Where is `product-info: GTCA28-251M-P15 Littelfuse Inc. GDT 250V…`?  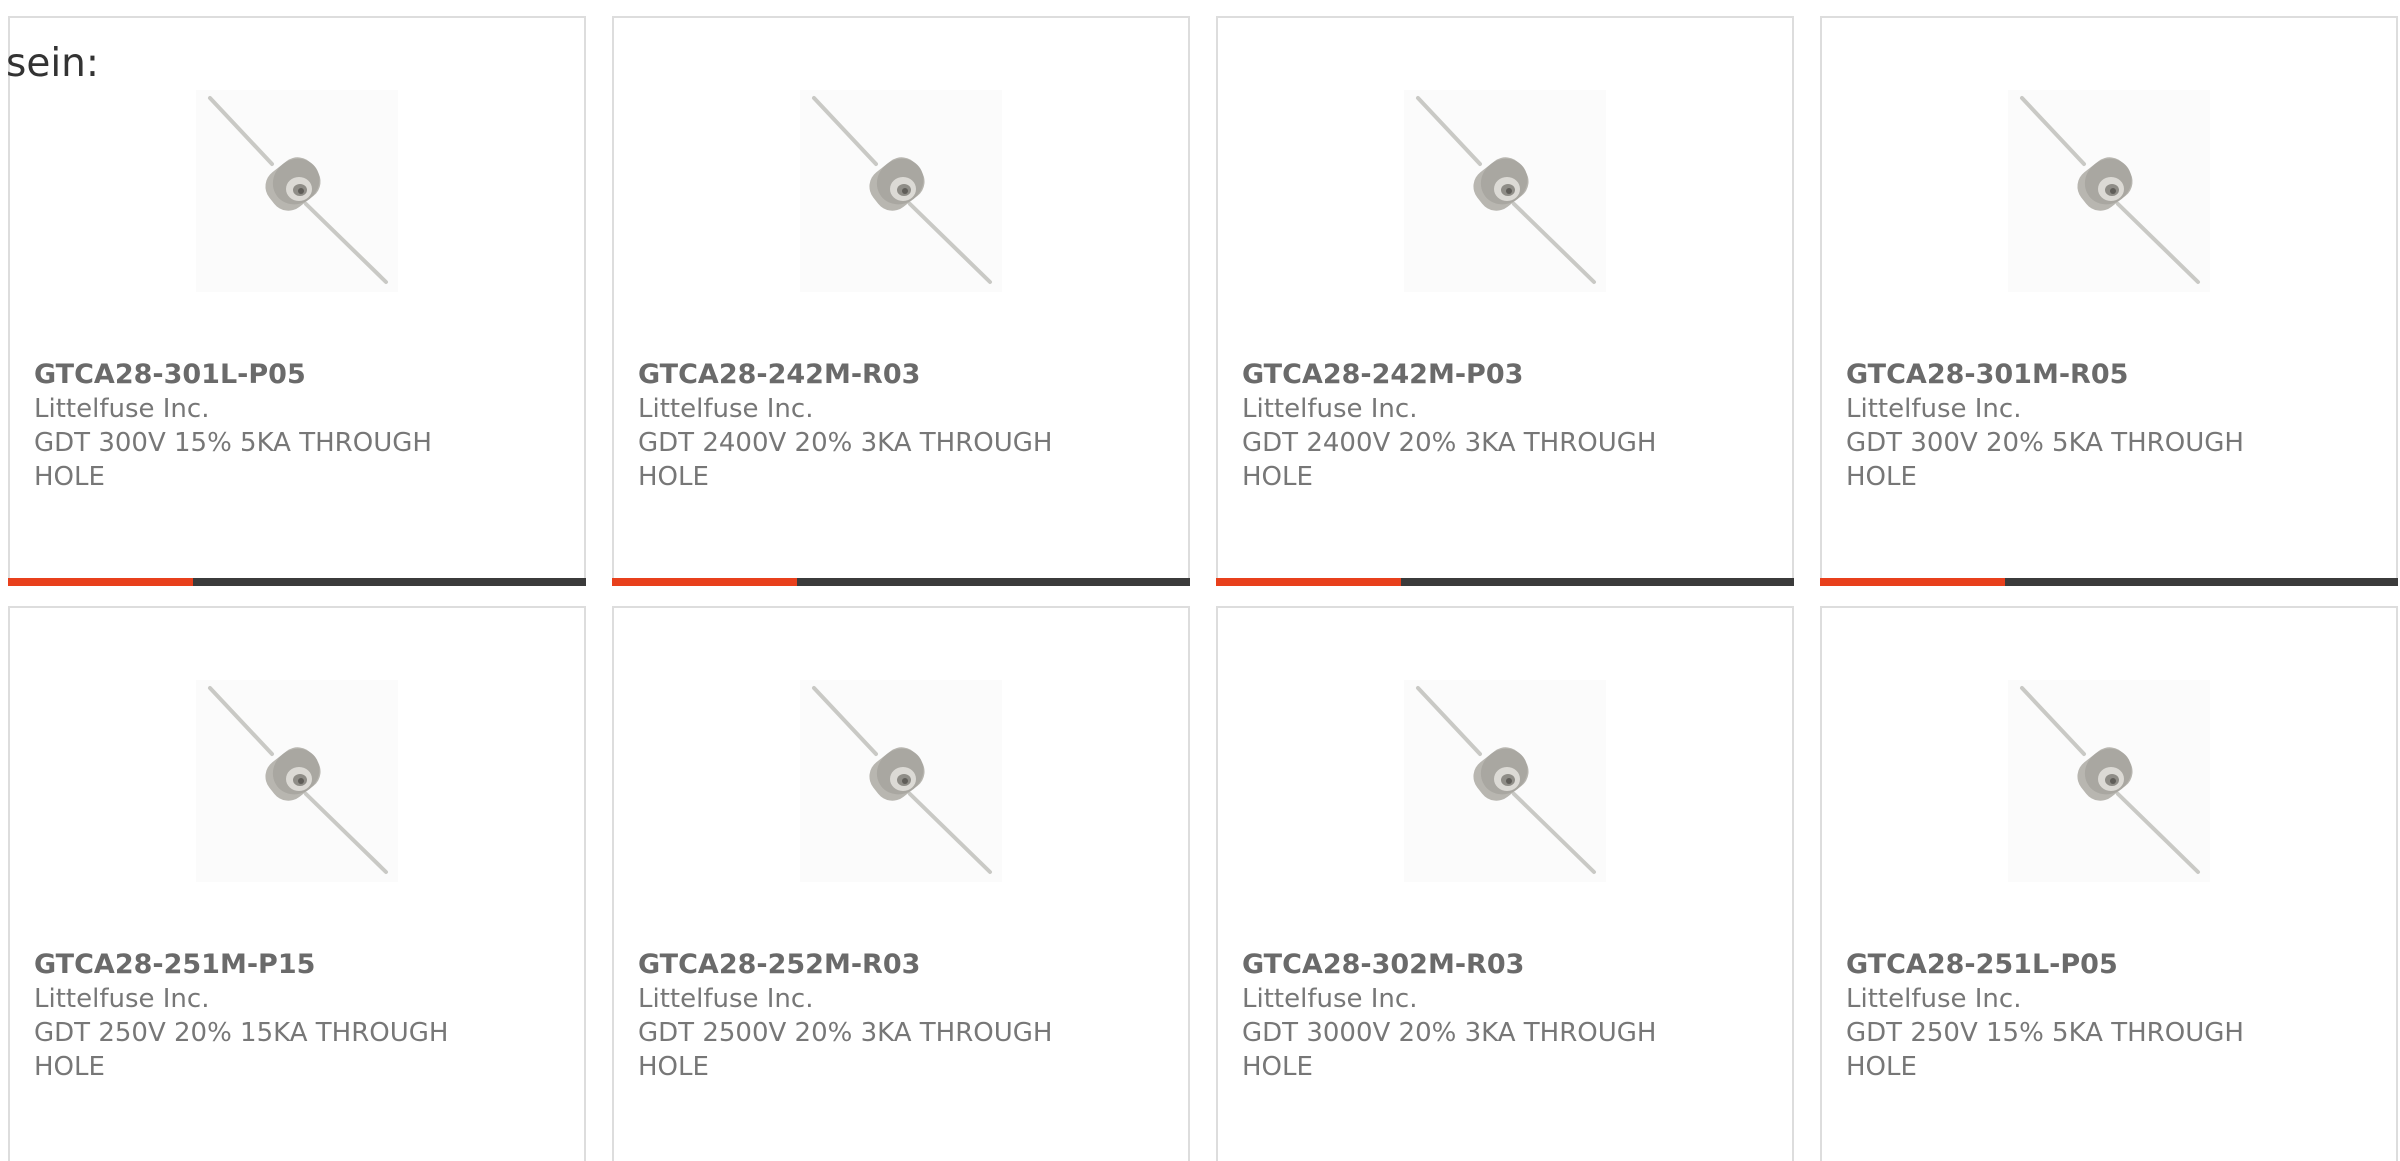
product-info: GTCA28-251M-P15 Littelfuse Inc. GDT 250V… is located at coordinates (244, 1016).